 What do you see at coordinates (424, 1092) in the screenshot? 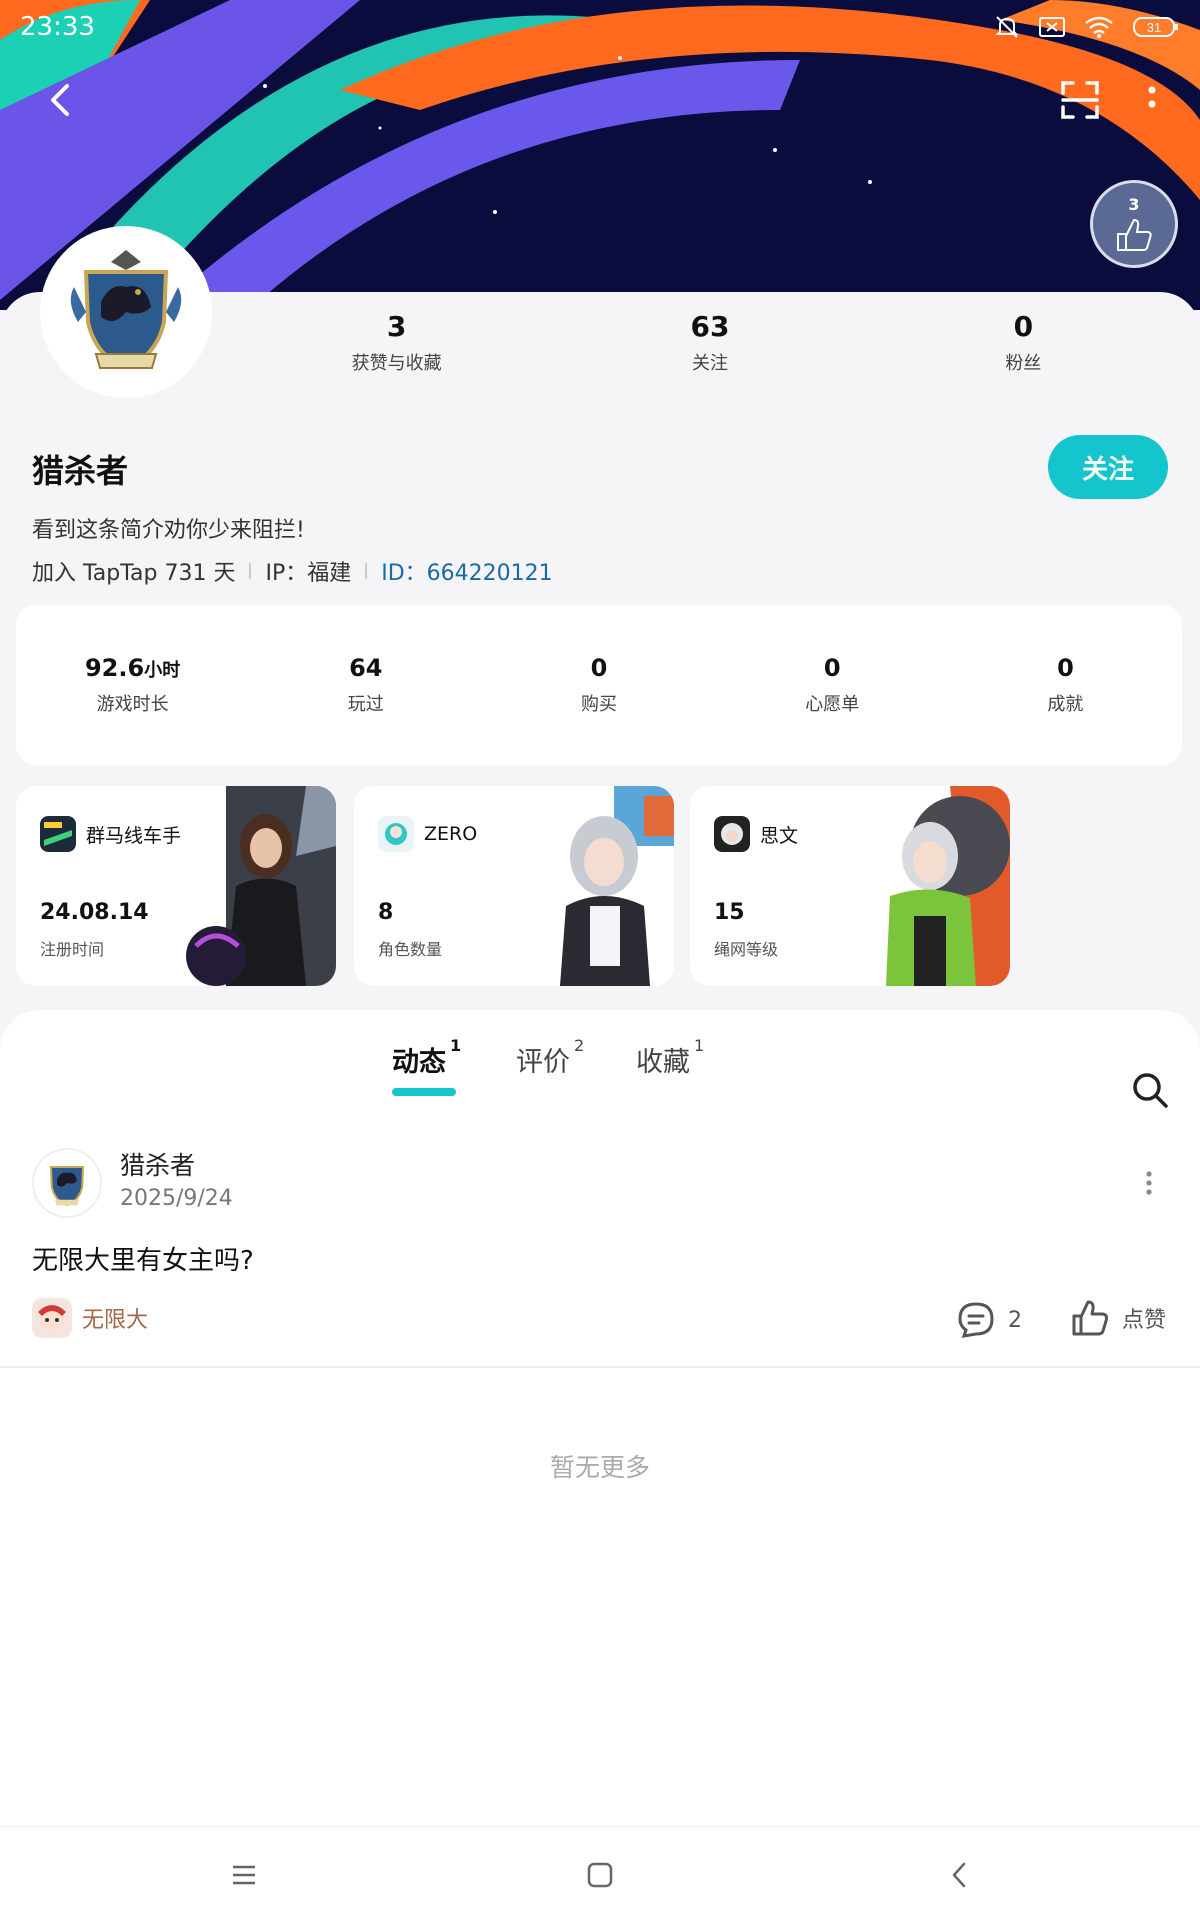
I see `active-tab-indicator` at bounding box center [424, 1092].